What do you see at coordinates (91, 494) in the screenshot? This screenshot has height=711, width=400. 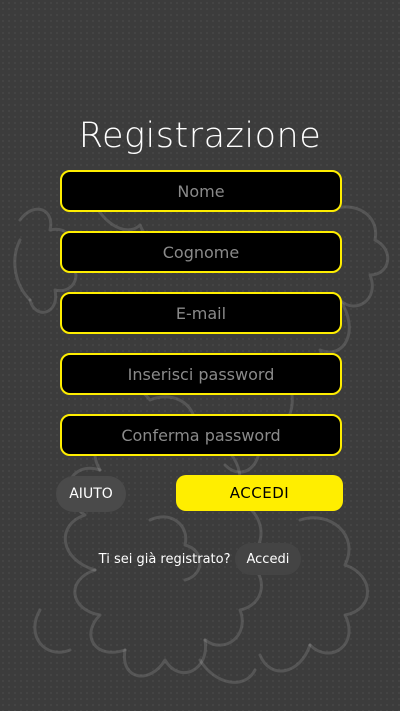 I see `help-button: AIUTO` at bounding box center [91, 494].